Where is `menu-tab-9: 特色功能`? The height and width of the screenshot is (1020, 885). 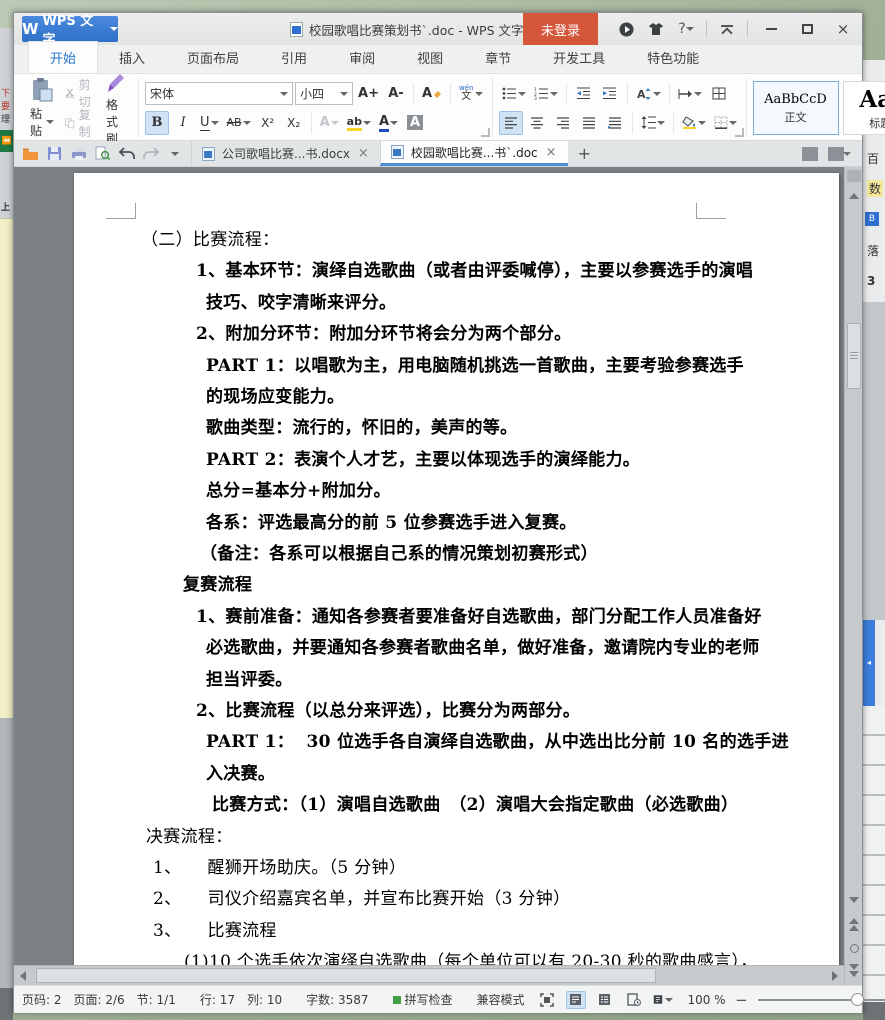
menu-tab-9: 特色功能 is located at coordinates (673, 57).